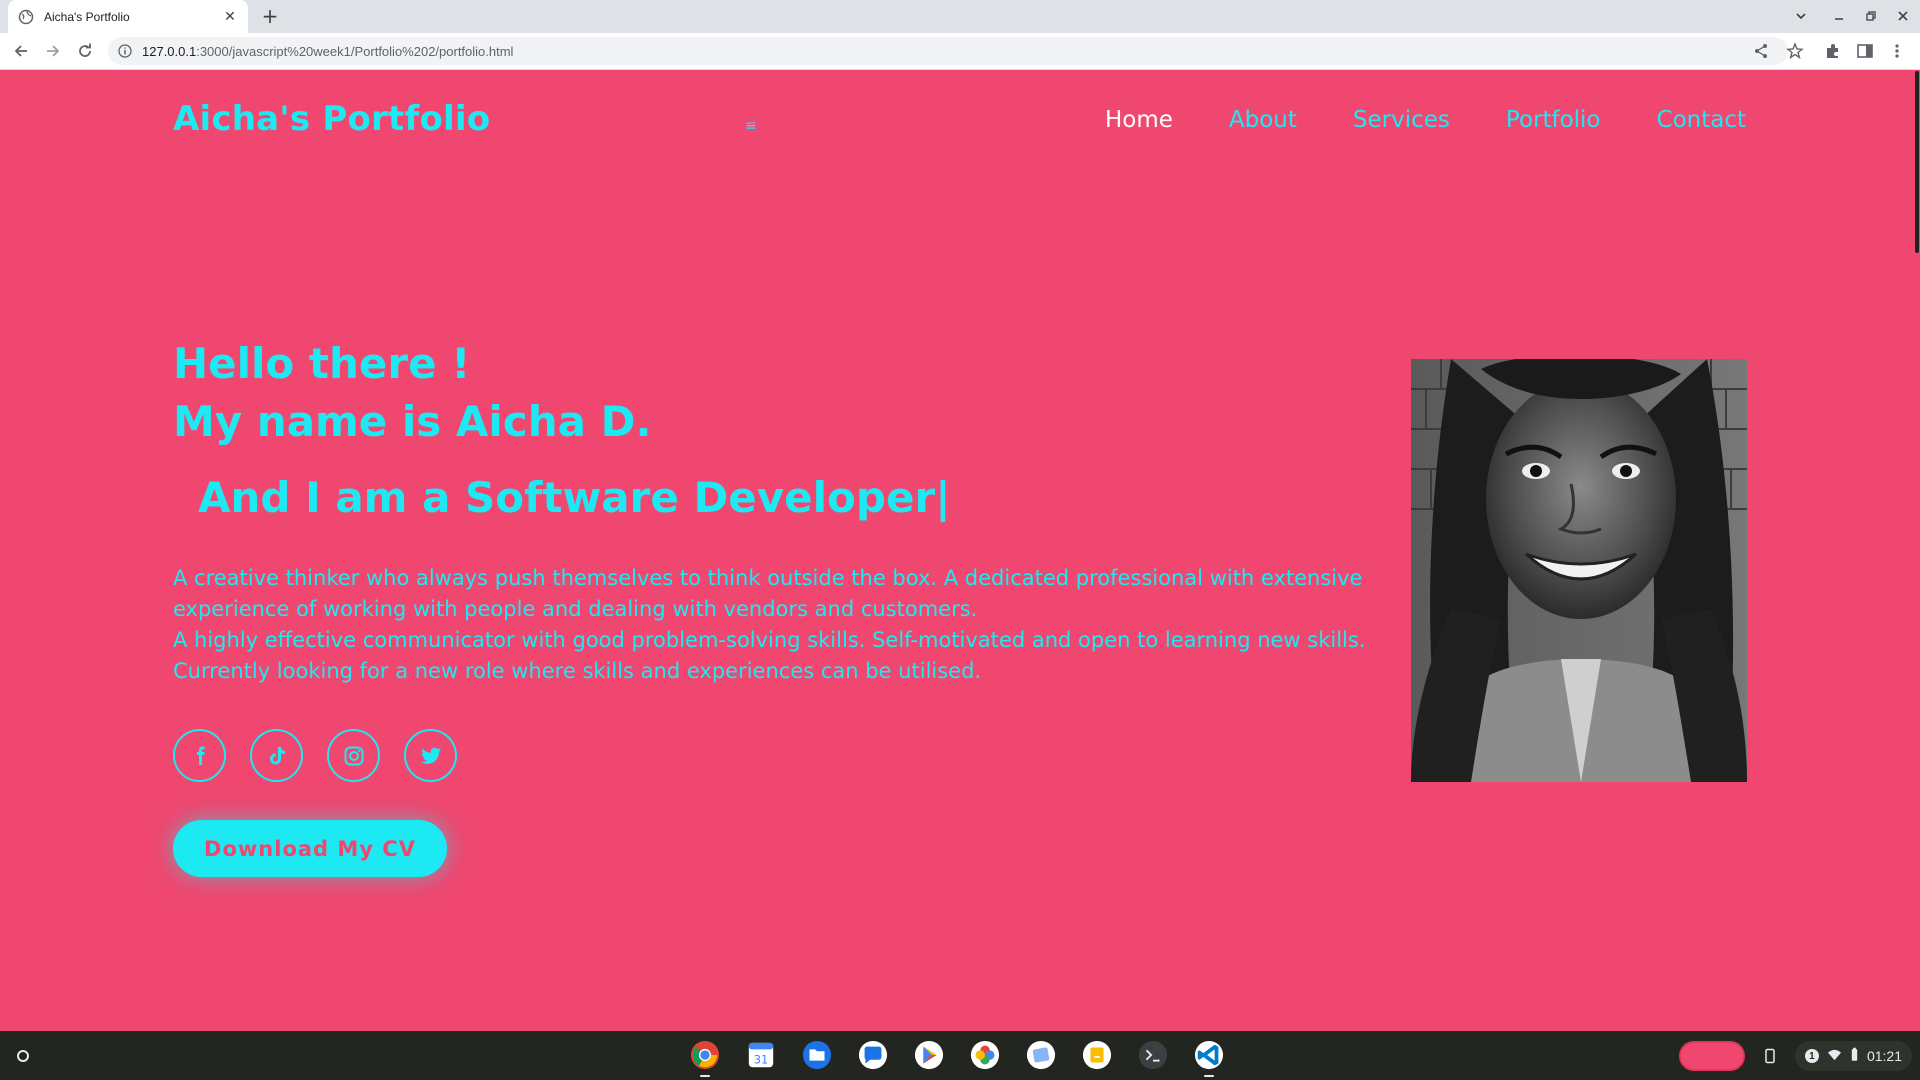 This screenshot has width=1920, height=1080. Describe the element at coordinates (1795, 51) in the screenshot. I see `bookmark-star-icon` at that location.